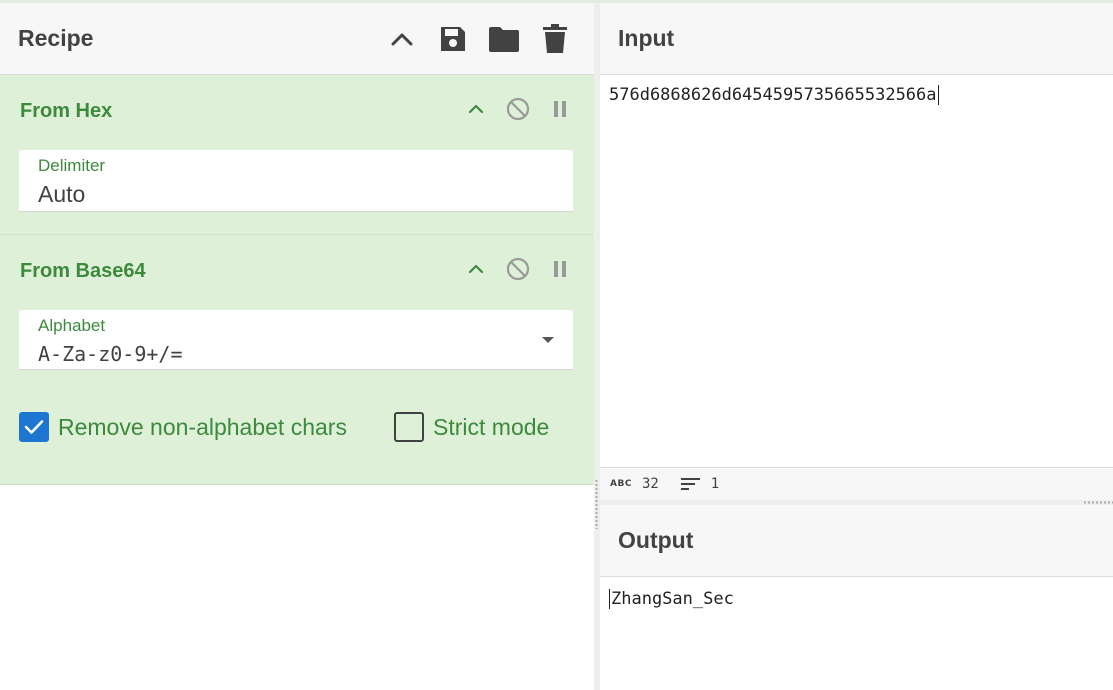  I want to click on recipe-header: Recipe, so click(297, 39).